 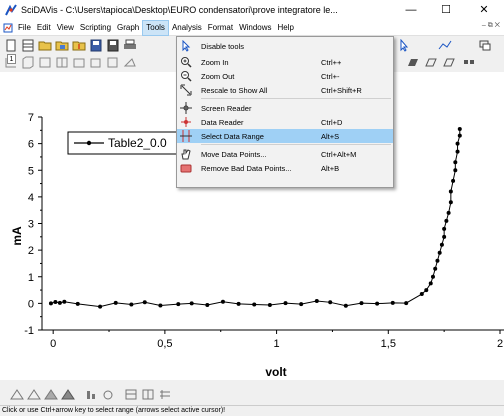 I want to click on minimize-button: —, so click(x=411, y=10).